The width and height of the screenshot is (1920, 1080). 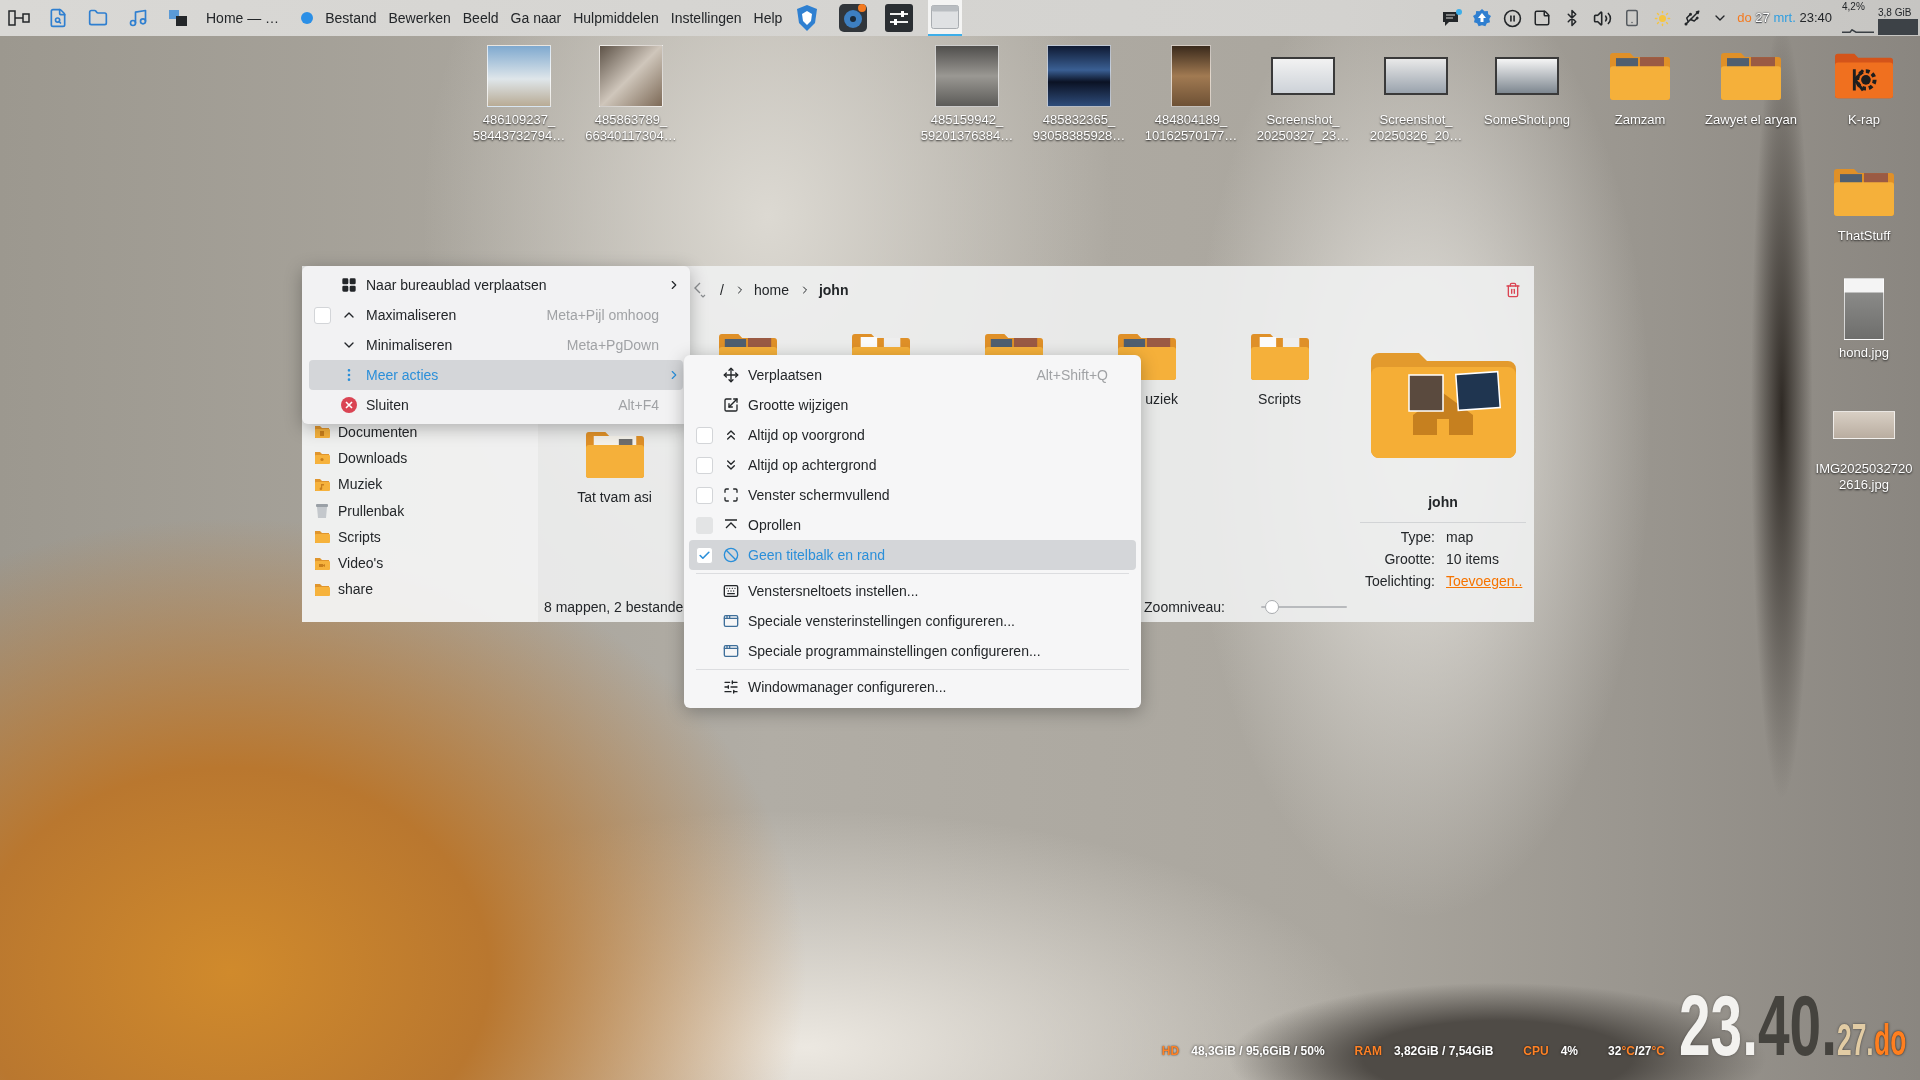 What do you see at coordinates (1399, 581) in the screenshot?
I see `info-label: Toelichting:` at bounding box center [1399, 581].